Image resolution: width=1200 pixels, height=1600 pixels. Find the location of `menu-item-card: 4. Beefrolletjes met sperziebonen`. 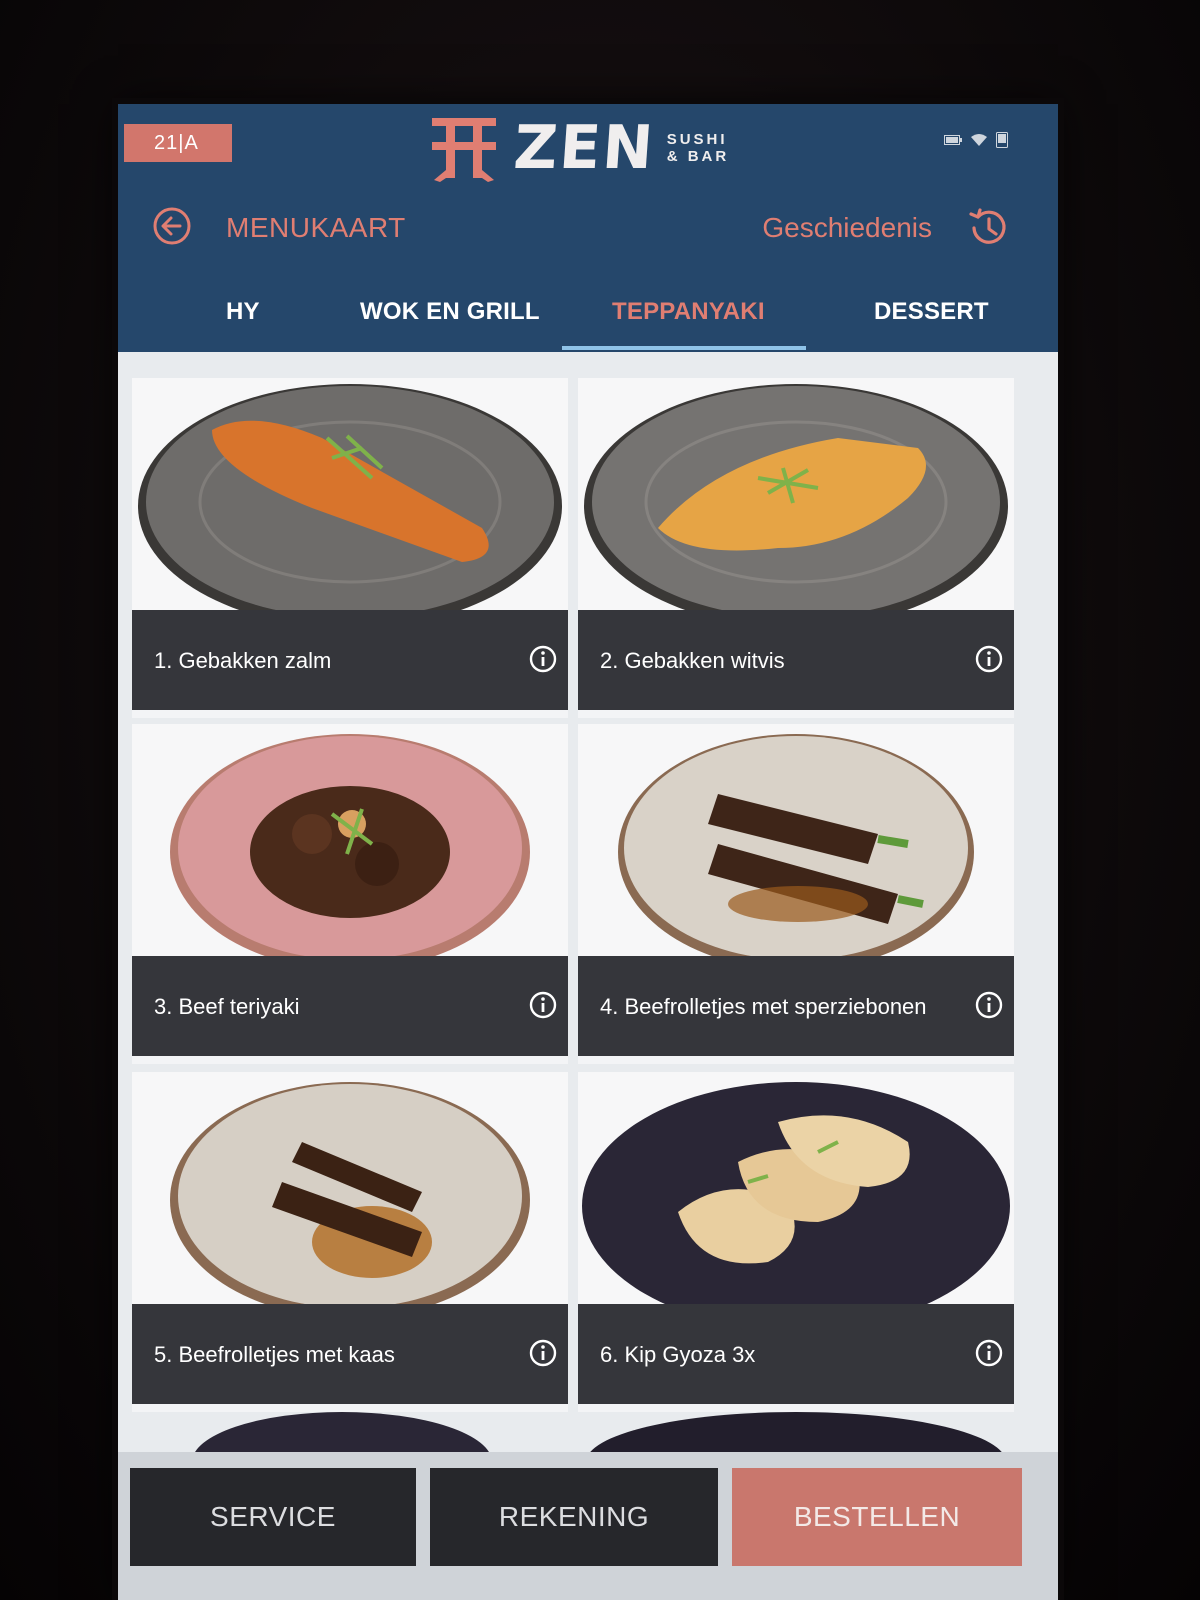

menu-item-card: 4. Beefrolletjes met sperziebonen is located at coordinates (796, 894).